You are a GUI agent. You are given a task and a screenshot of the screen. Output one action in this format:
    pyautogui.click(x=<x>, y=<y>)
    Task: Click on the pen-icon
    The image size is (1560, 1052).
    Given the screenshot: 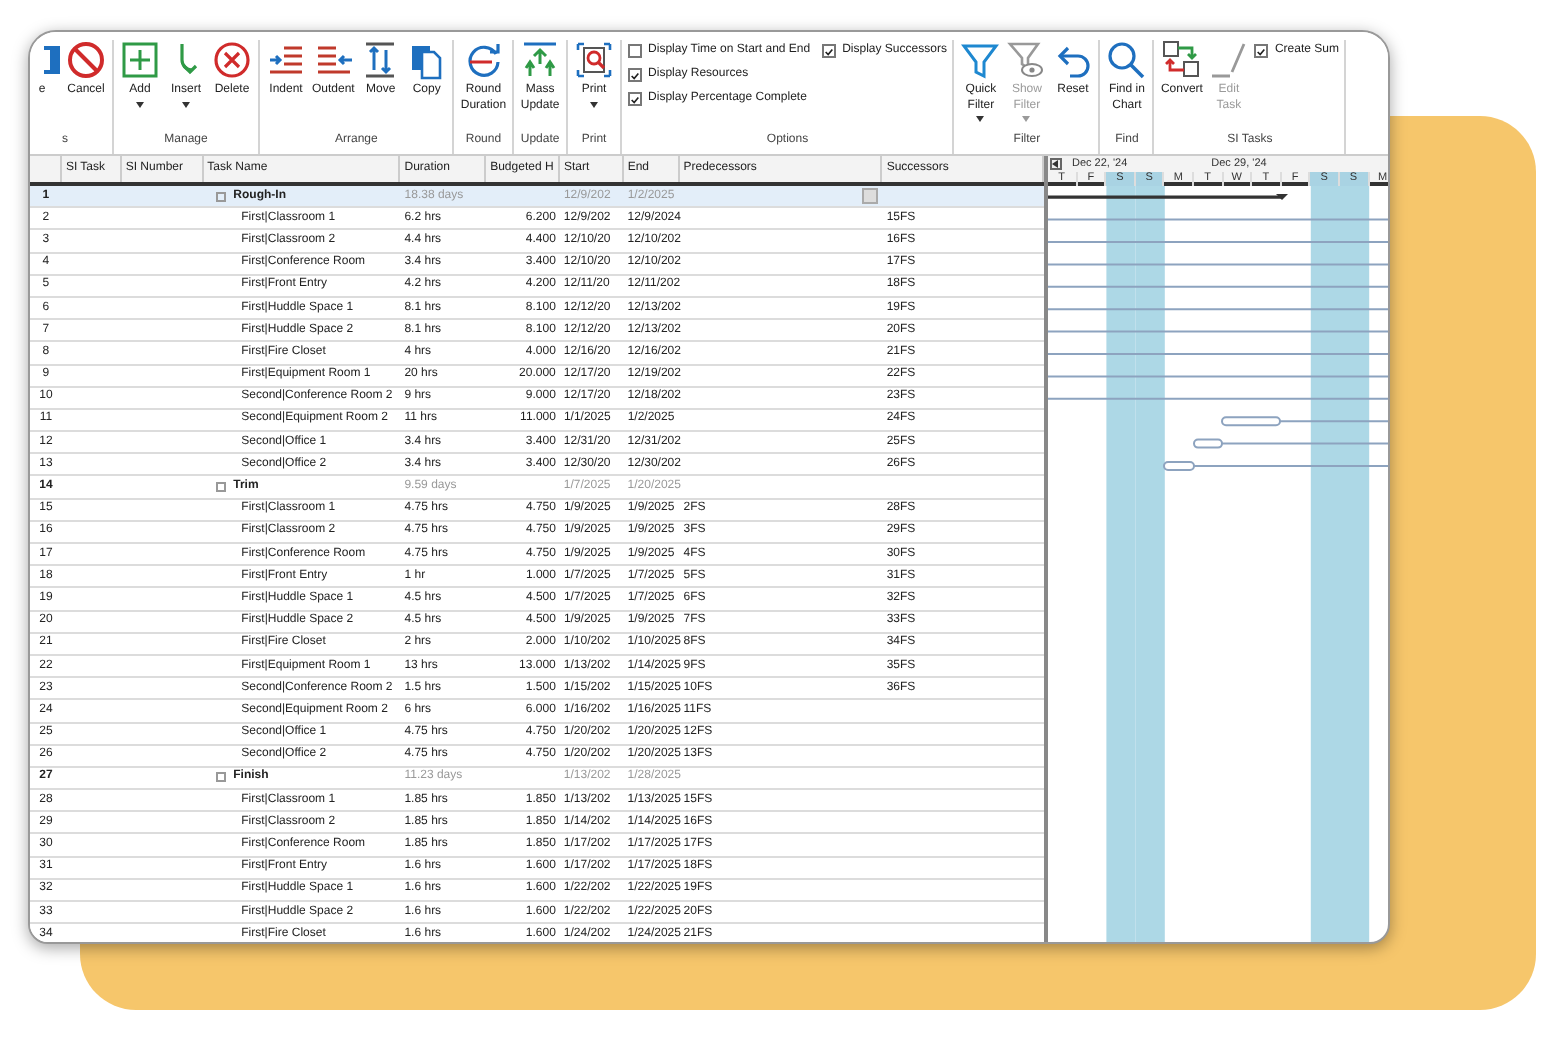 What is the action you would take?
    pyautogui.click(x=1228, y=60)
    